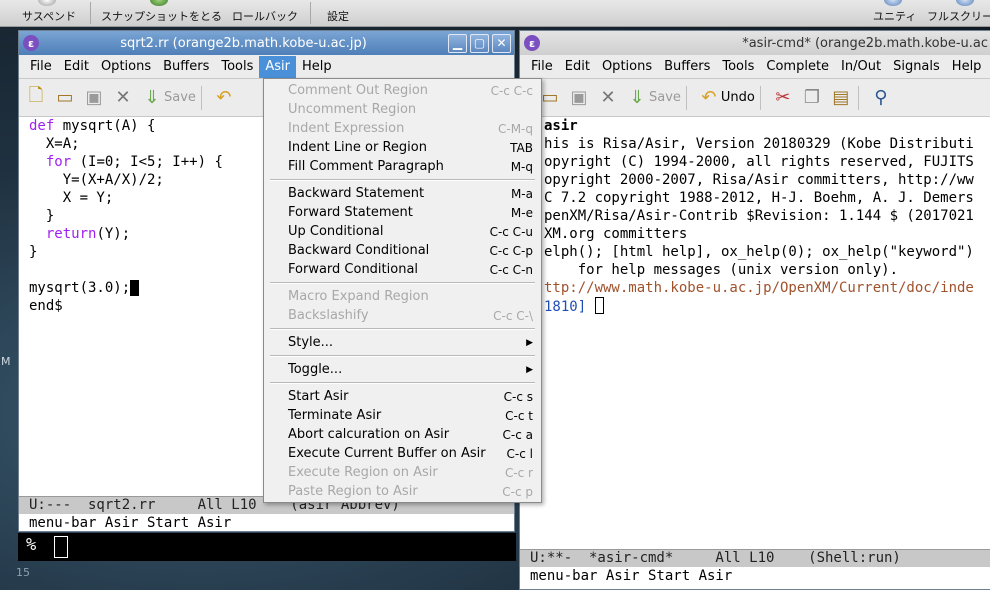 This screenshot has height=590, width=990. What do you see at coordinates (352, 109) in the screenshot?
I see `menu-item-label: Uncomment Region` at bounding box center [352, 109].